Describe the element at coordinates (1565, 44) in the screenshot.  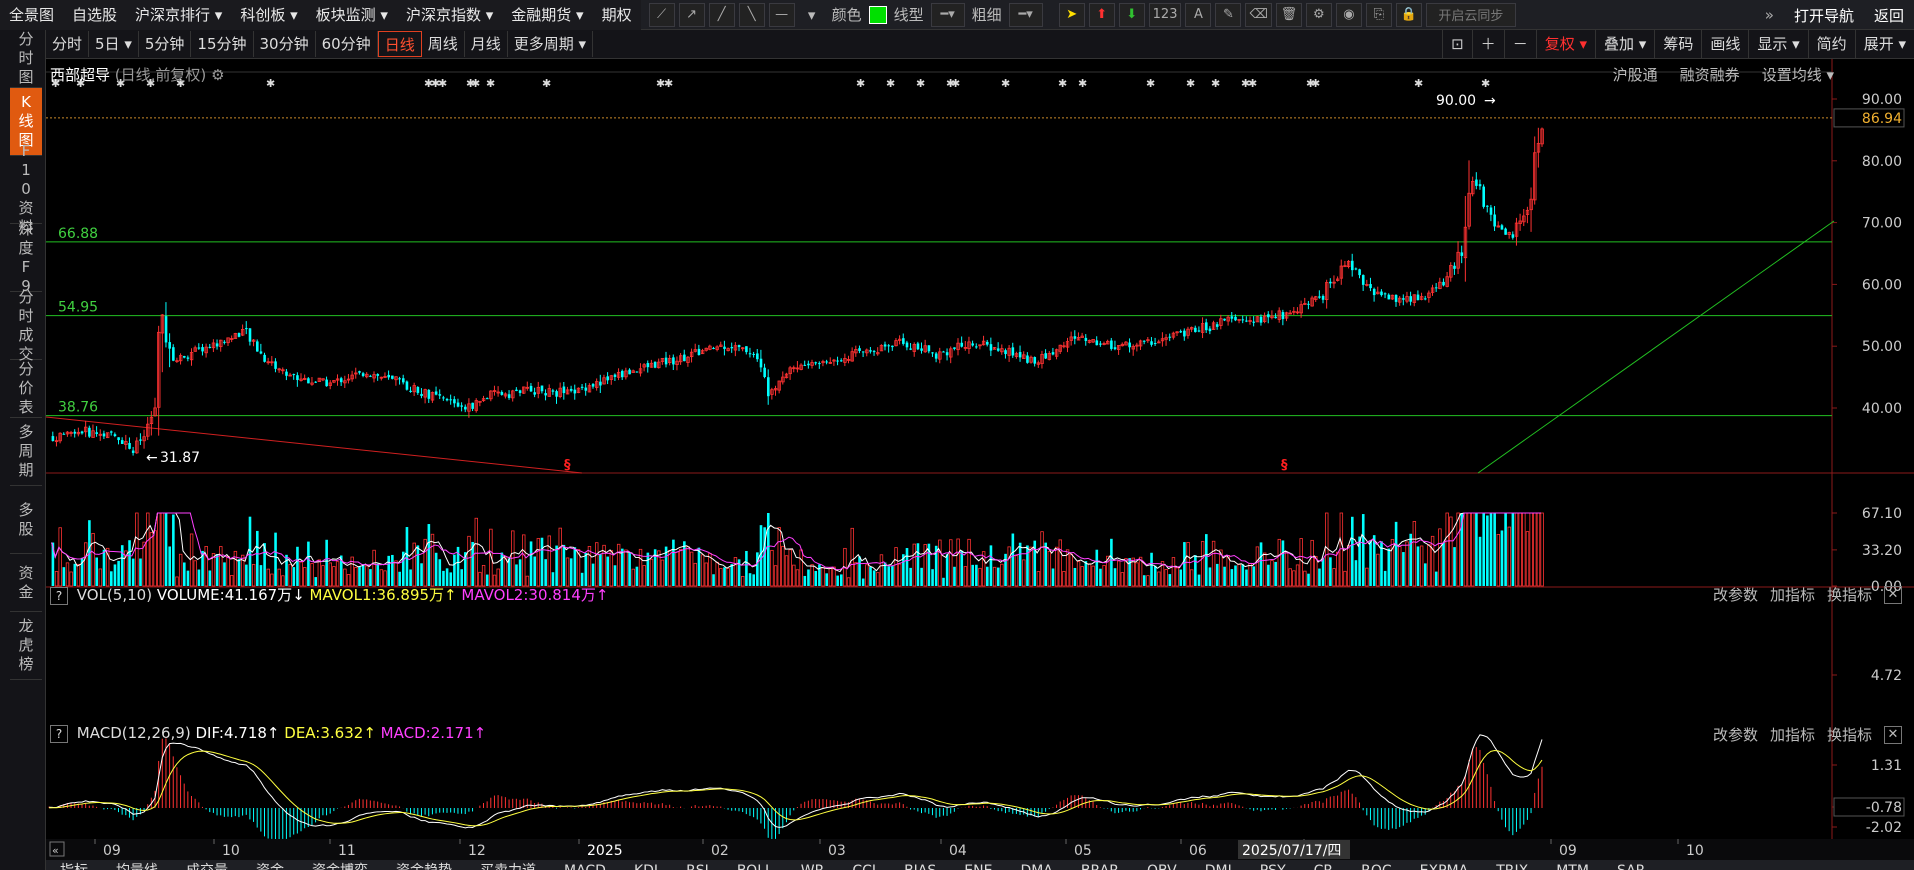
I see `chart-option-button: 复权 ▾` at that location.